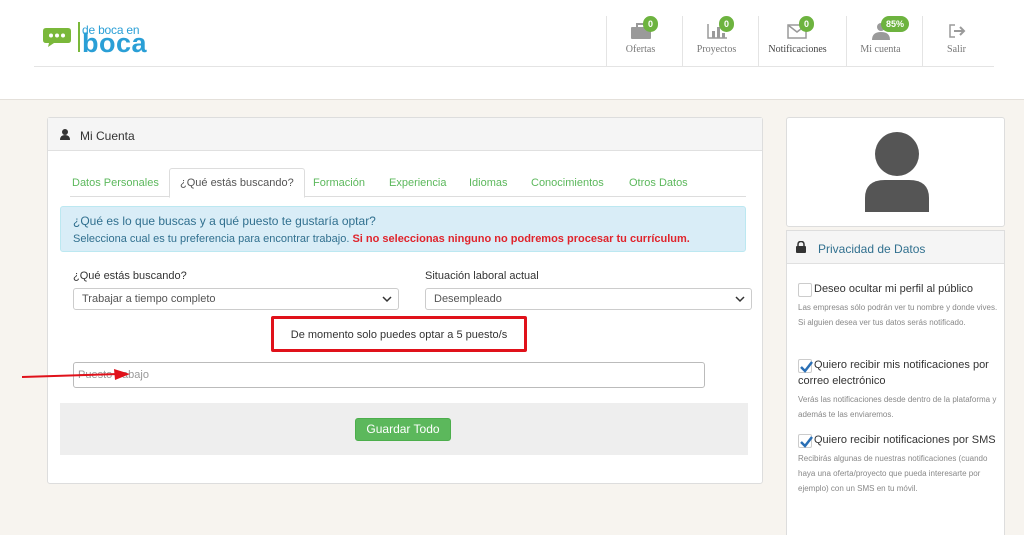  Describe the element at coordinates (880, 49) in the screenshot. I see `nav-label-mi-cuenta: Mi cuenta` at that location.